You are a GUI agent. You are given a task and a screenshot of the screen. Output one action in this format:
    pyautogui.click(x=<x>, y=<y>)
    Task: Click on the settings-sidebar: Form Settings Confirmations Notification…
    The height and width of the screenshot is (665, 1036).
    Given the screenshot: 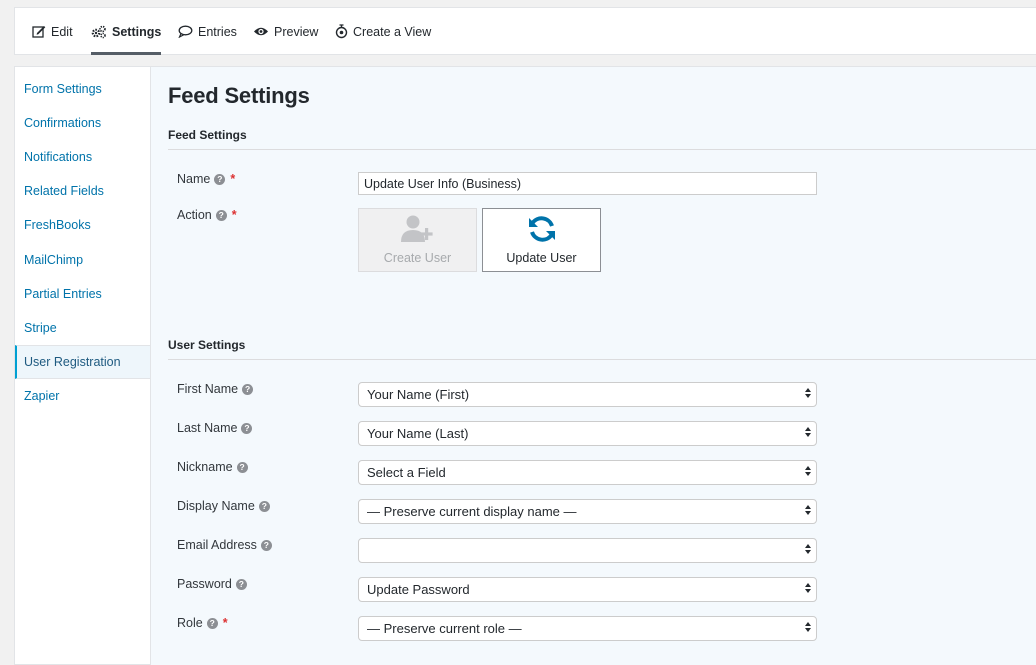 What is the action you would take?
    pyautogui.click(x=82, y=365)
    